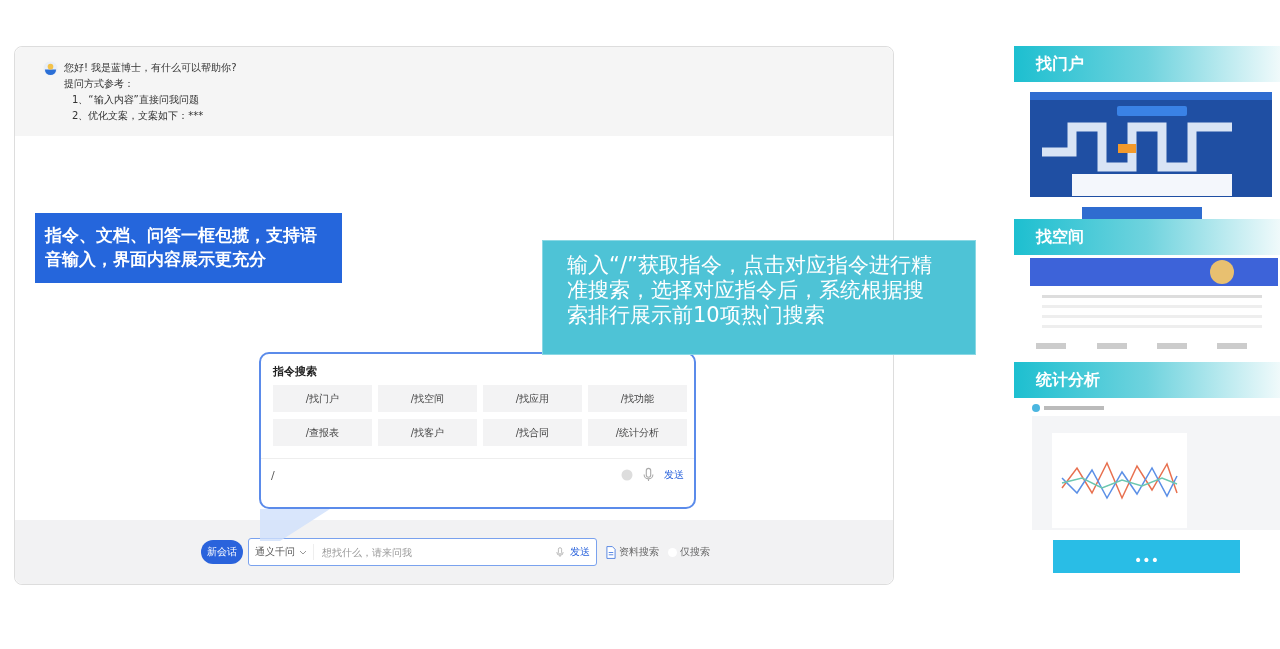 The image size is (1280, 649). What do you see at coordinates (1147, 237) in the screenshot?
I see `section-heading: 找空间` at bounding box center [1147, 237].